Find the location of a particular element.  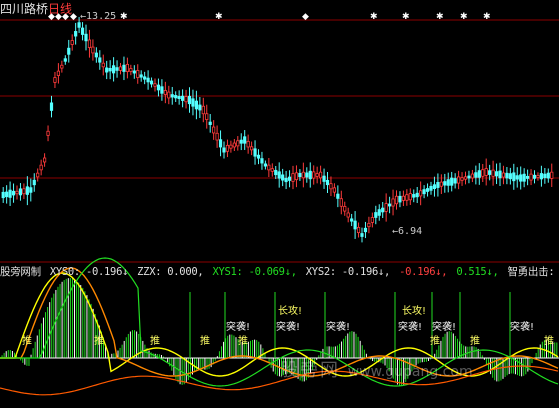

chart-title: 四川路桥日线 is located at coordinates (36, 8).